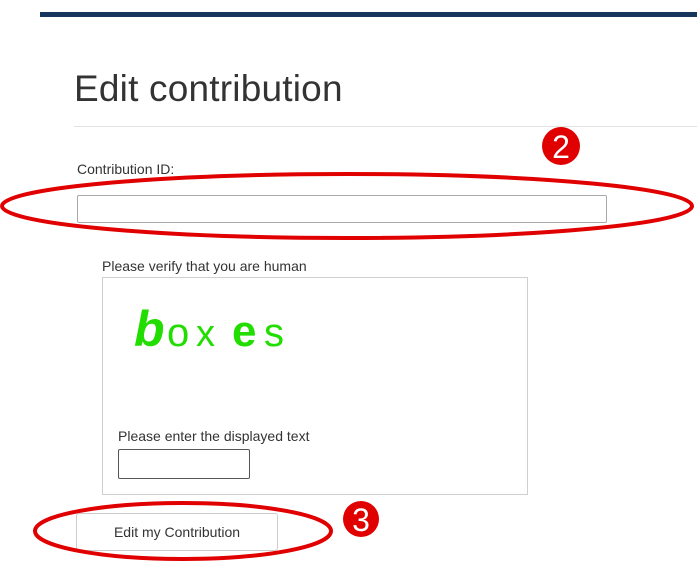 This screenshot has width=697, height=563. What do you see at coordinates (368, 14) in the screenshot?
I see `header-accent-bar` at bounding box center [368, 14].